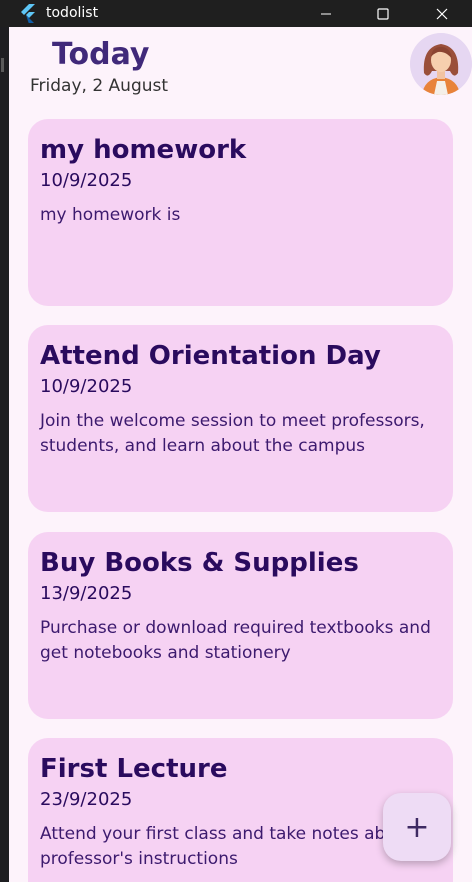  What do you see at coordinates (86, 593) in the screenshot?
I see `task-date: 13/9/2025` at bounding box center [86, 593].